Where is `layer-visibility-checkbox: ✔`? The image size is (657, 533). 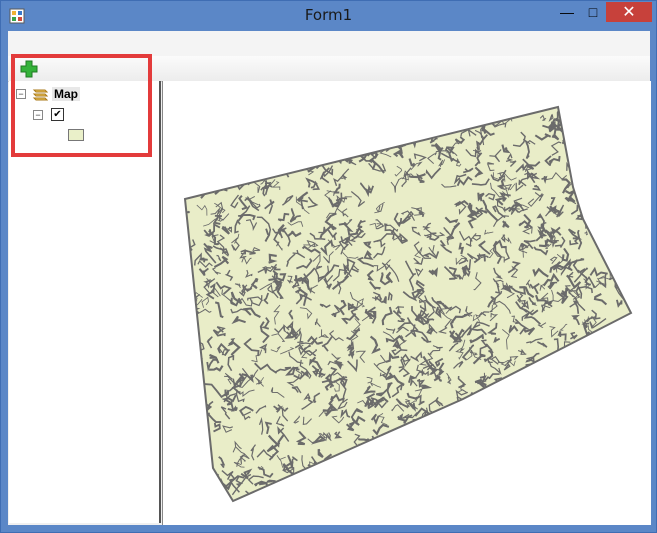
layer-visibility-checkbox: ✔ is located at coordinates (57, 114).